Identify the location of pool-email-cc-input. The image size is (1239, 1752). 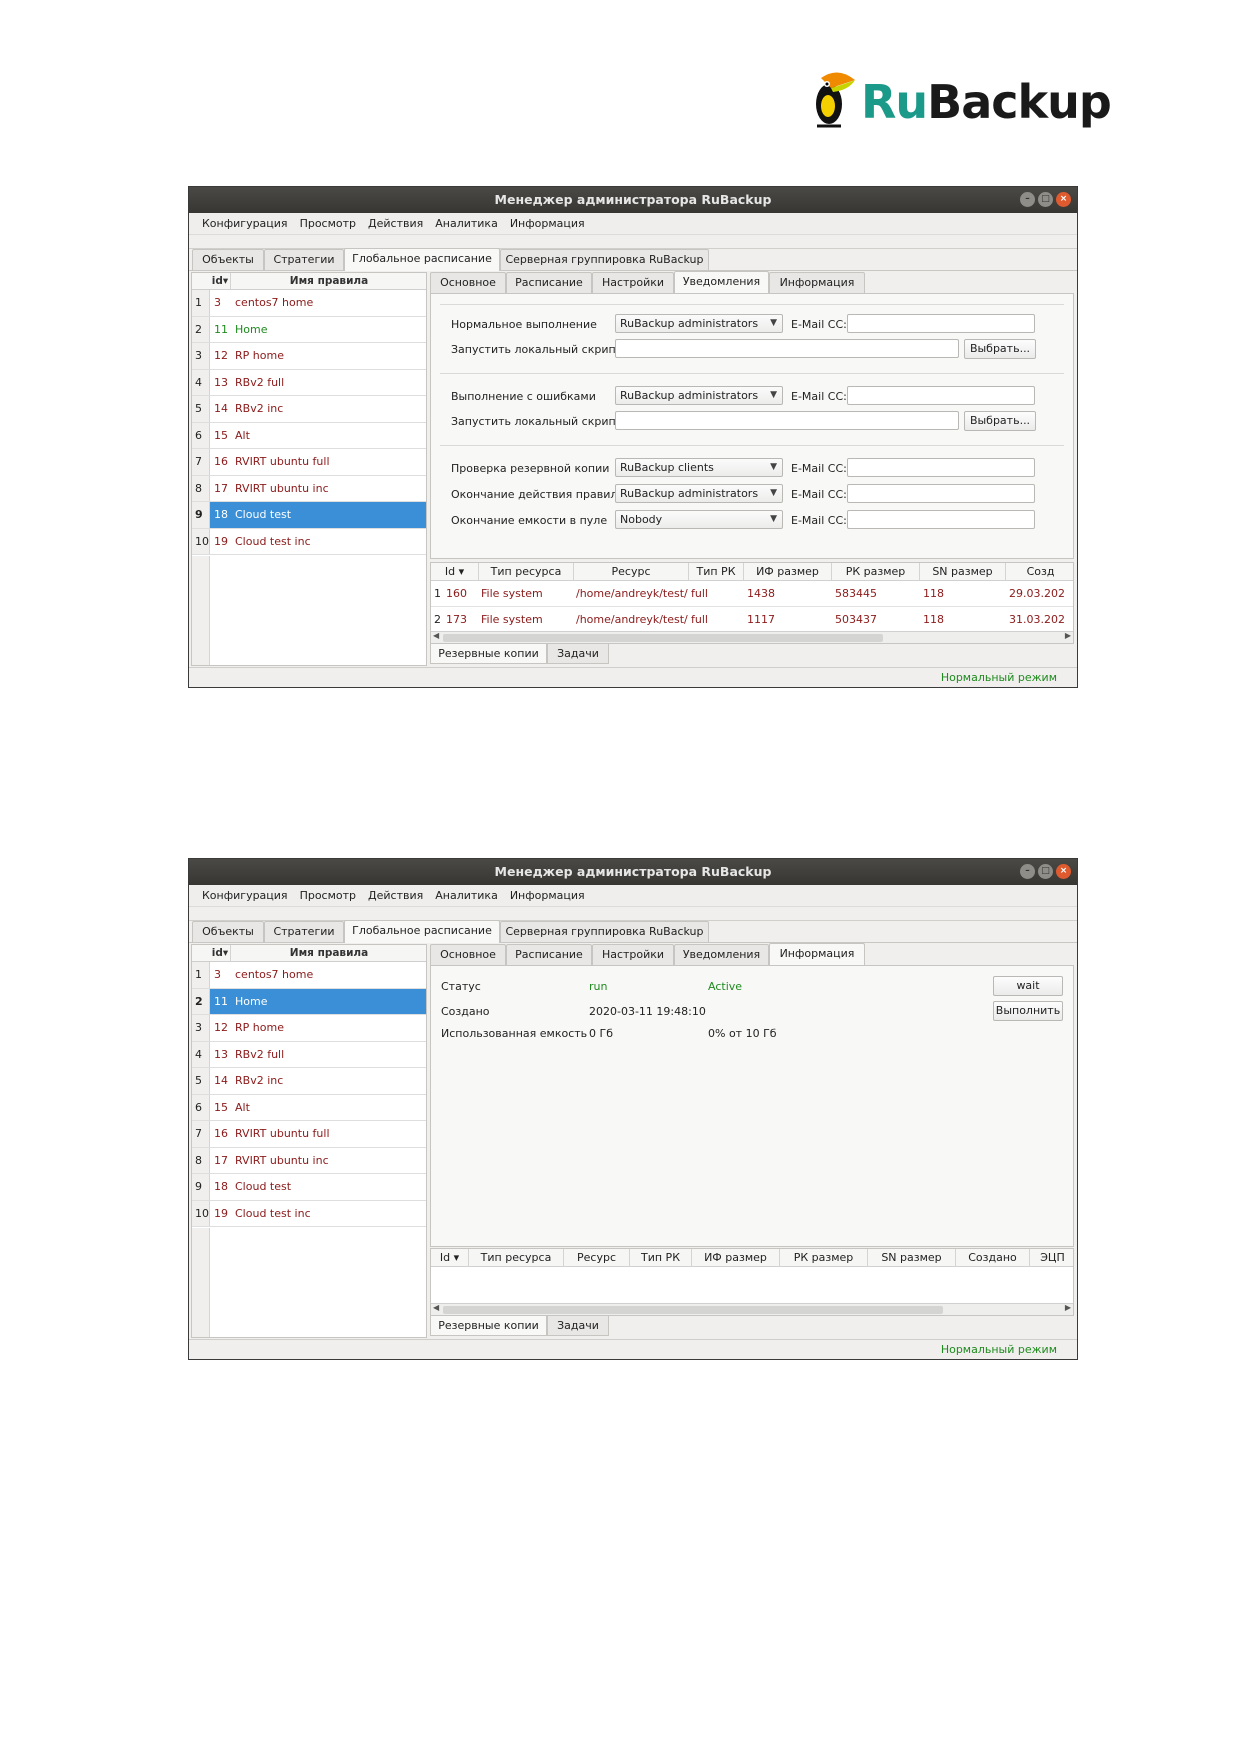
(941, 519).